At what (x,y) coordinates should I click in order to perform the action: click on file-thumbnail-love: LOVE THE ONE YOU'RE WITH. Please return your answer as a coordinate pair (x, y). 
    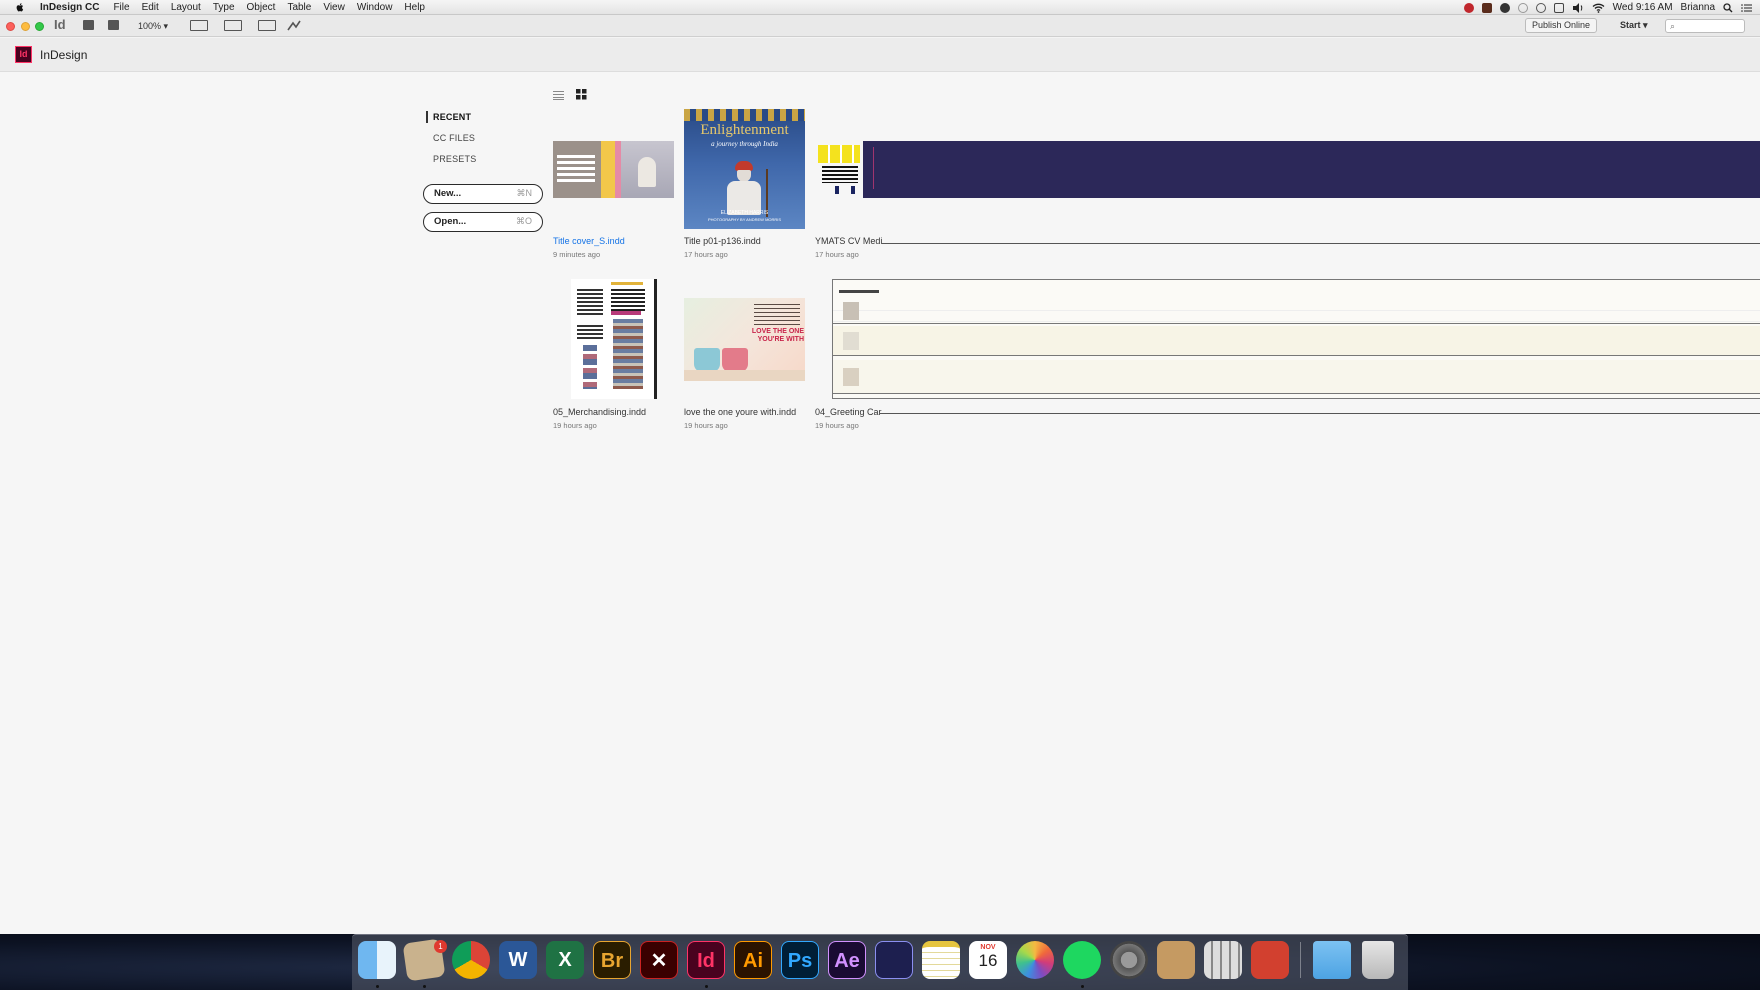
    Looking at the image, I should click on (744, 339).